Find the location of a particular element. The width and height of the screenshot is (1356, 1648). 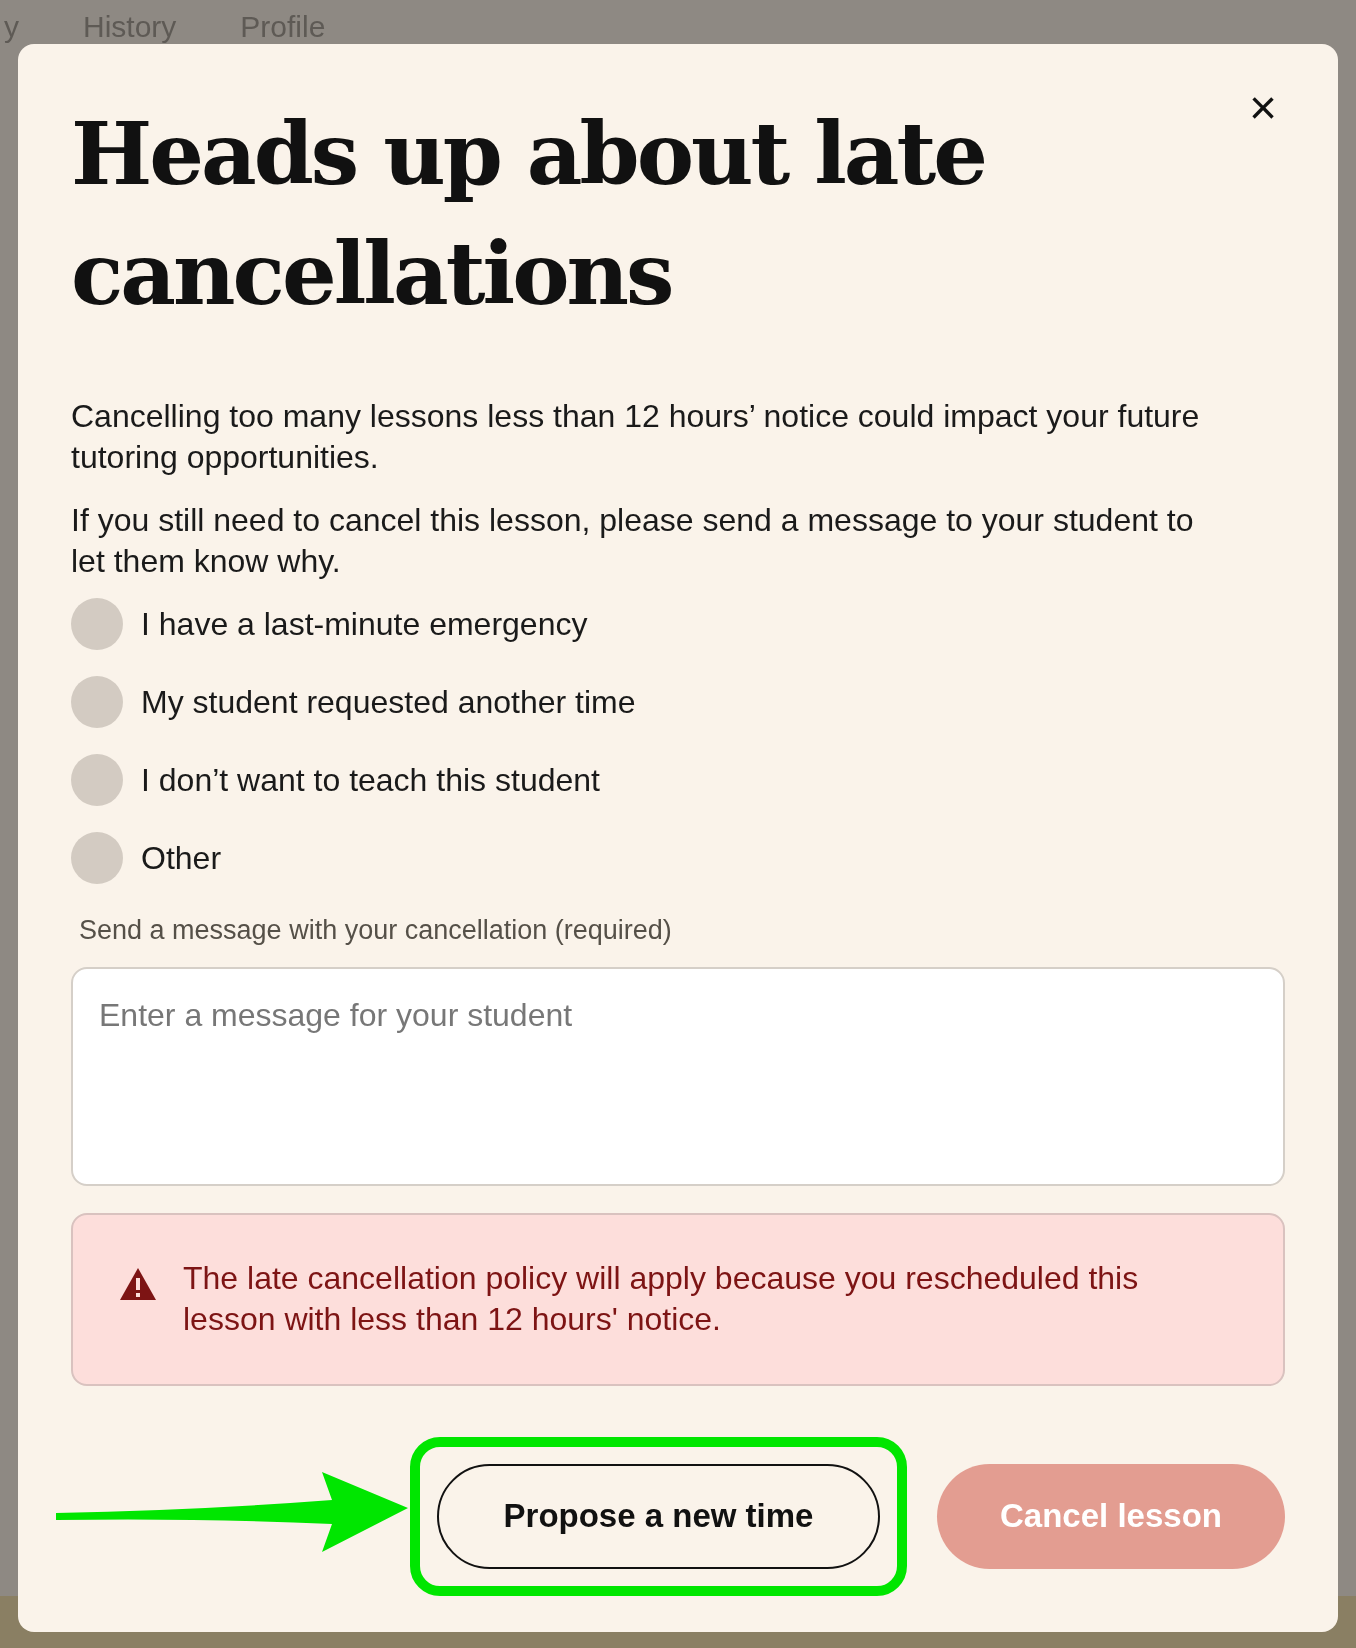

field-label: Send a message with your cancellation (required) is located at coordinates (376, 930).